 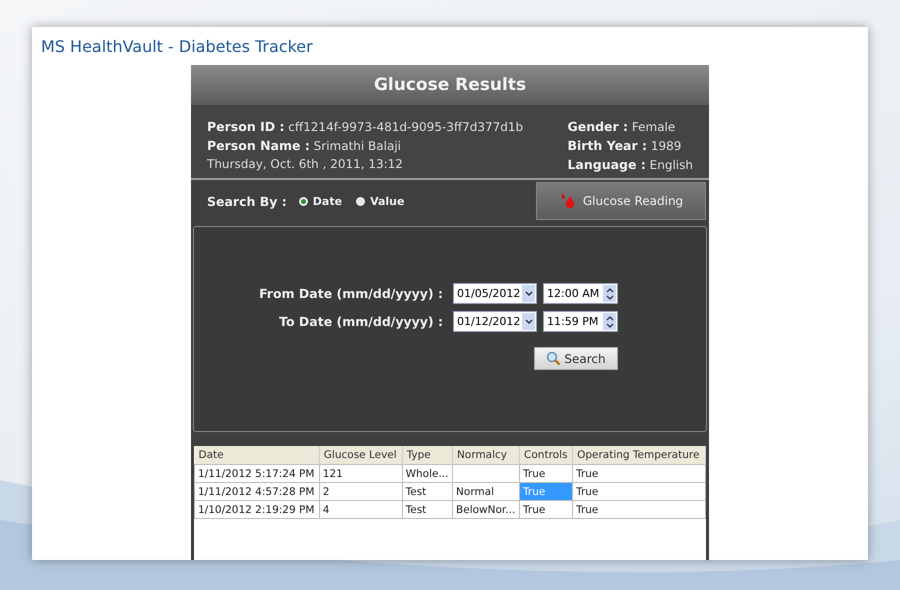 What do you see at coordinates (320, 201) in the screenshot?
I see `radio-option: Date` at bounding box center [320, 201].